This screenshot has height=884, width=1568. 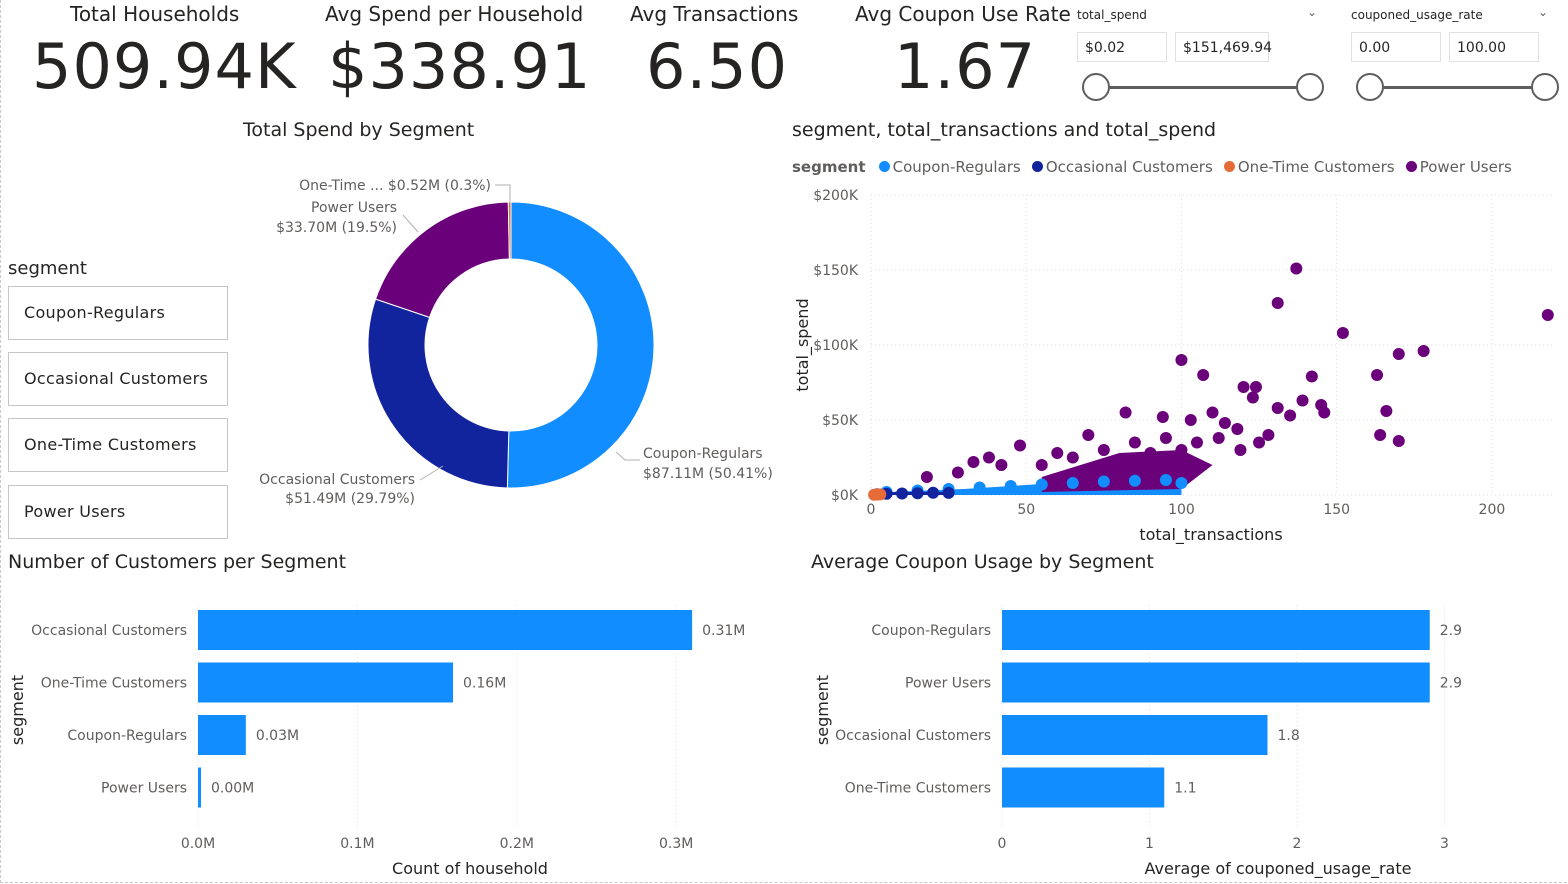 What do you see at coordinates (118, 379) in the screenshot?
I see `segment-button-occasional: Occasional Customers` at bounding box center [118, 379].